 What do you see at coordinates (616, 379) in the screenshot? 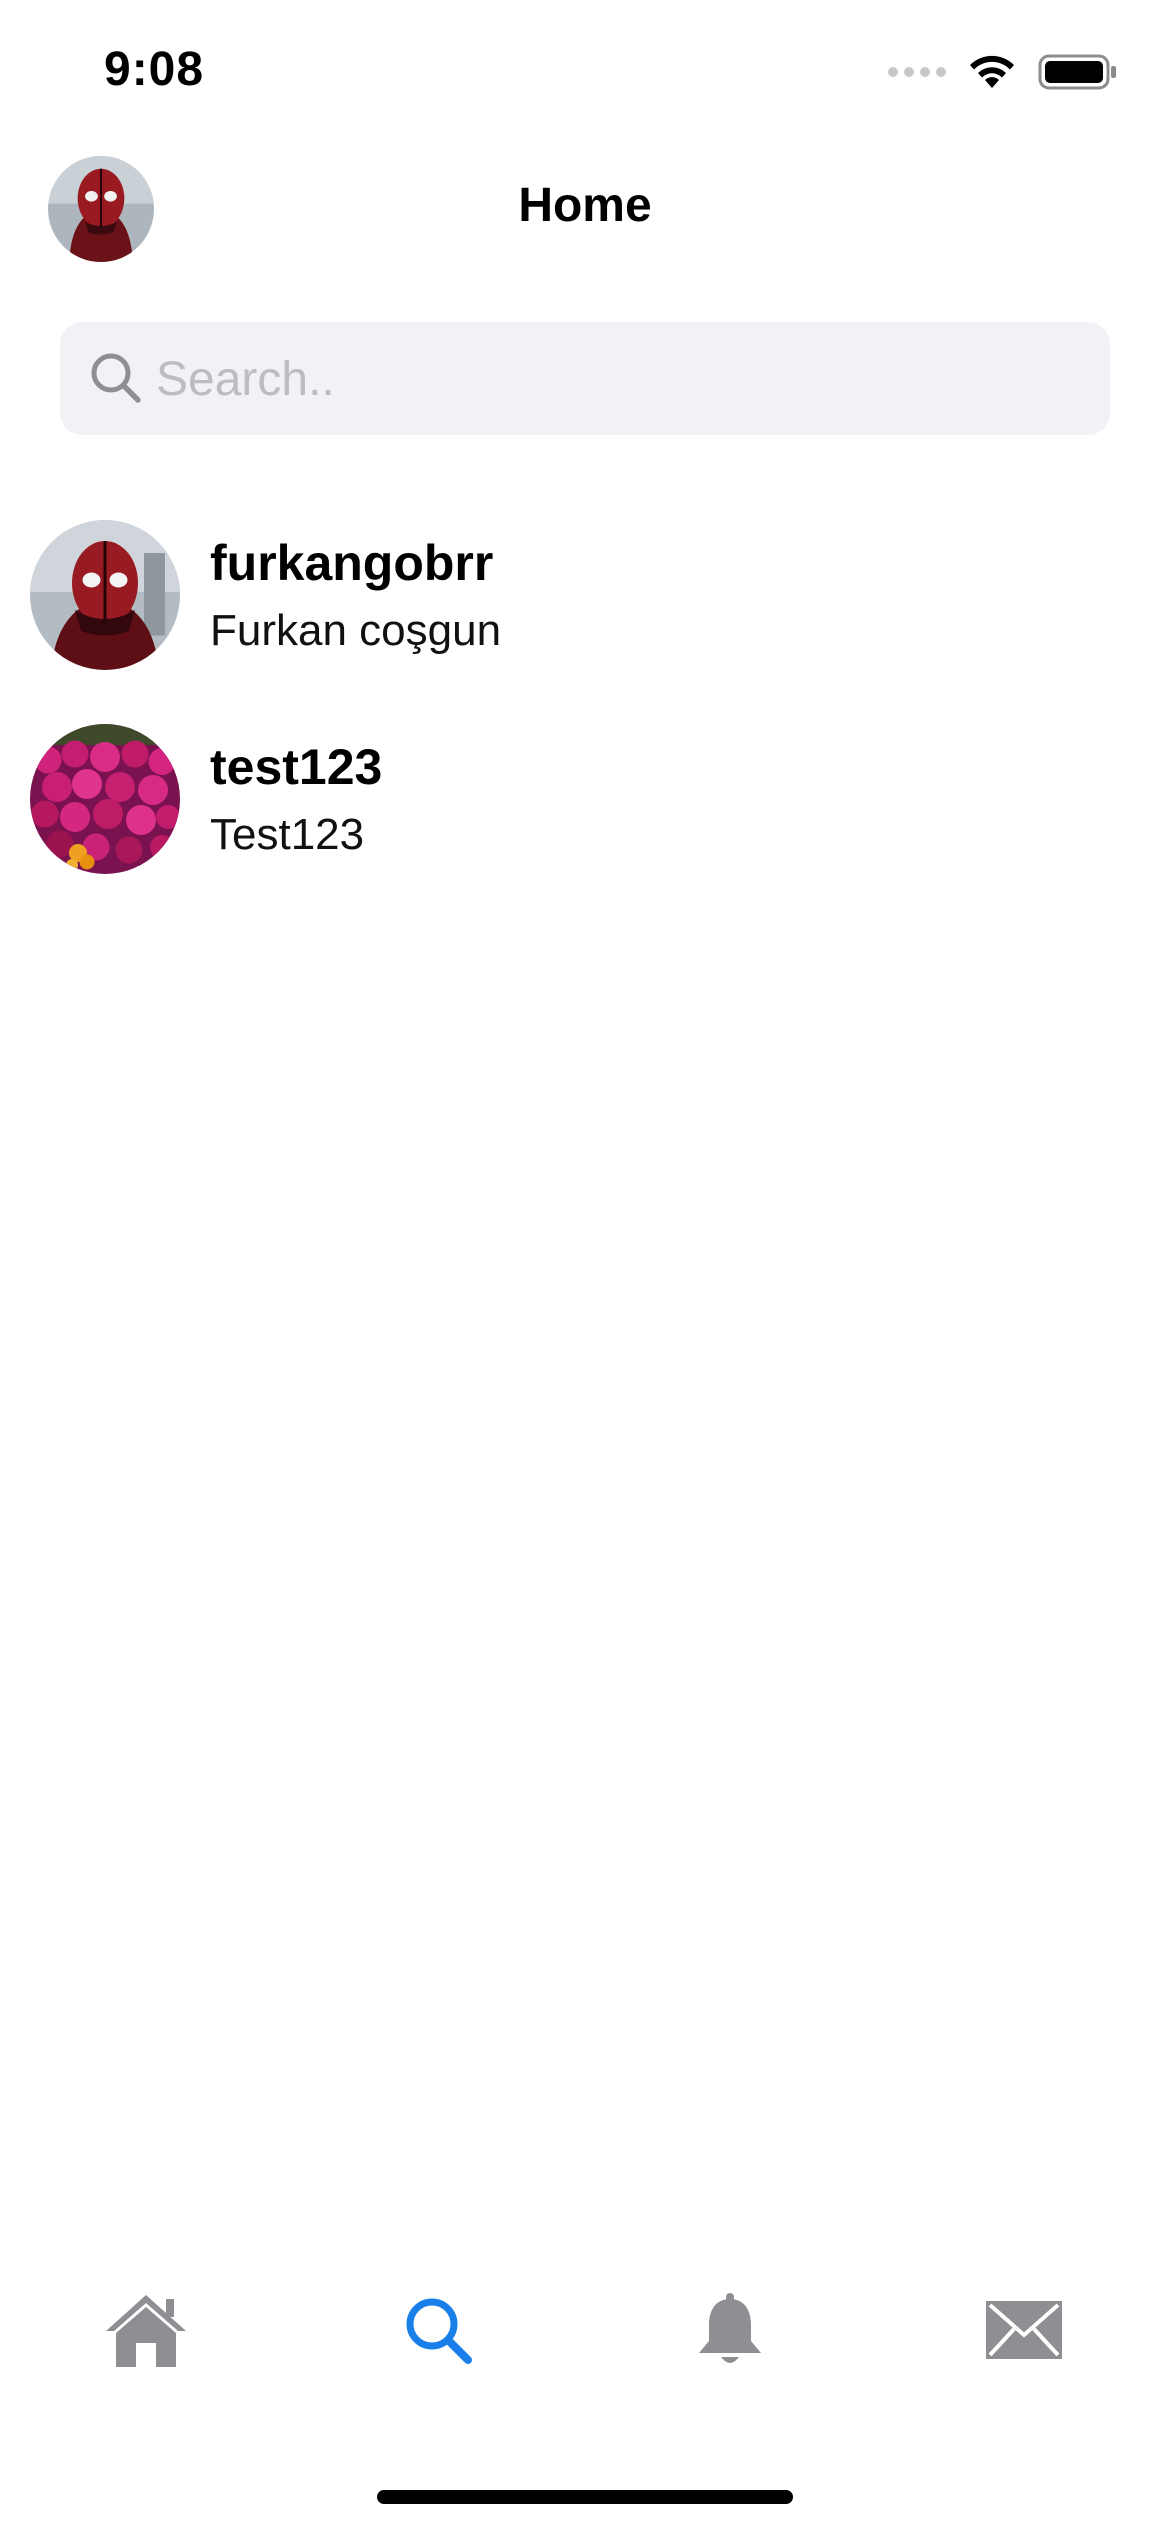
I see `search-input` at bounding box center [616, 379].